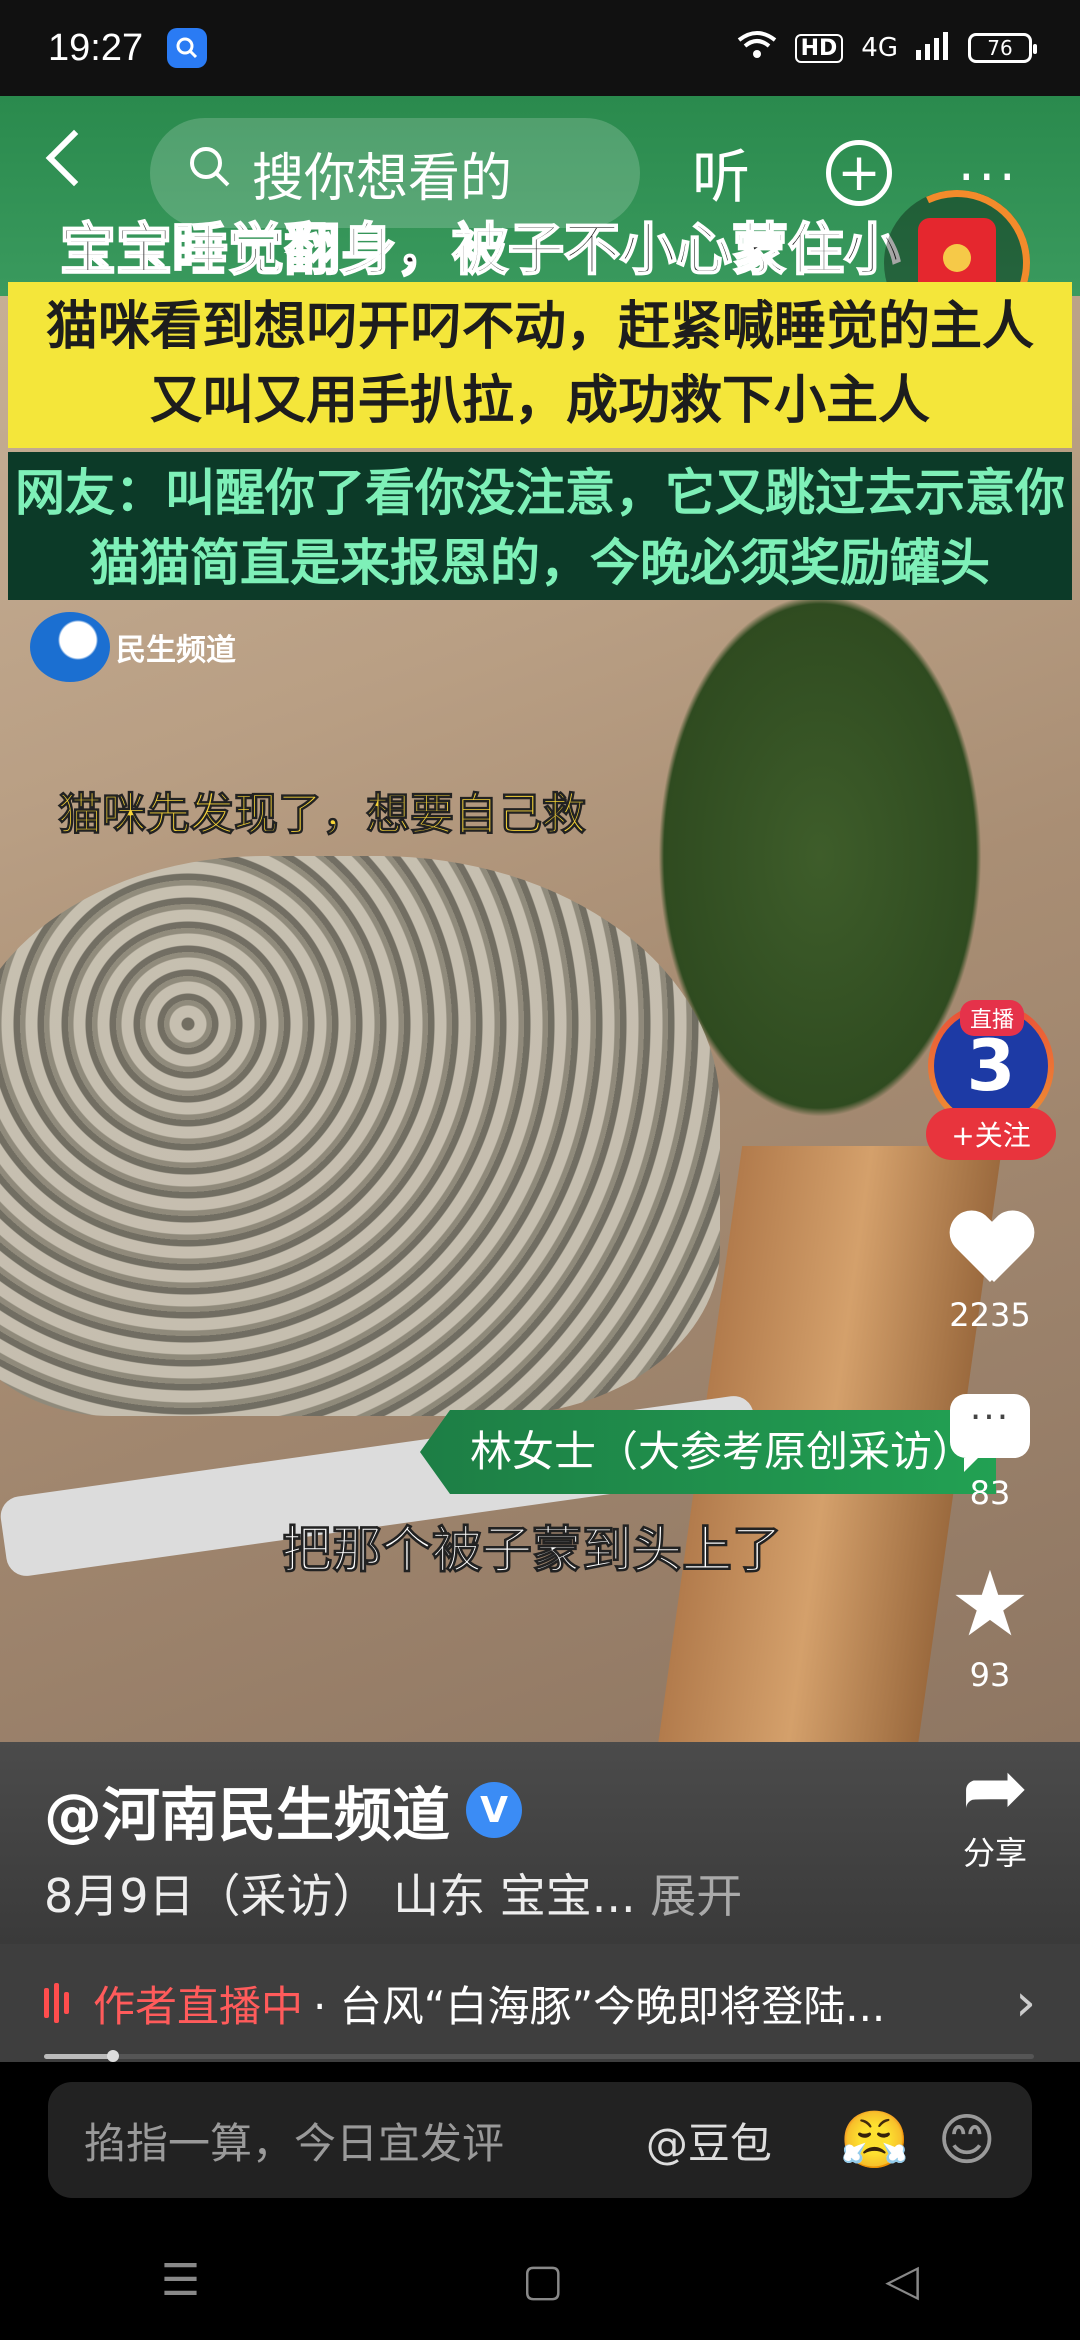  I want to click on channel-logo-text: 民生频道, so click(176, 650).